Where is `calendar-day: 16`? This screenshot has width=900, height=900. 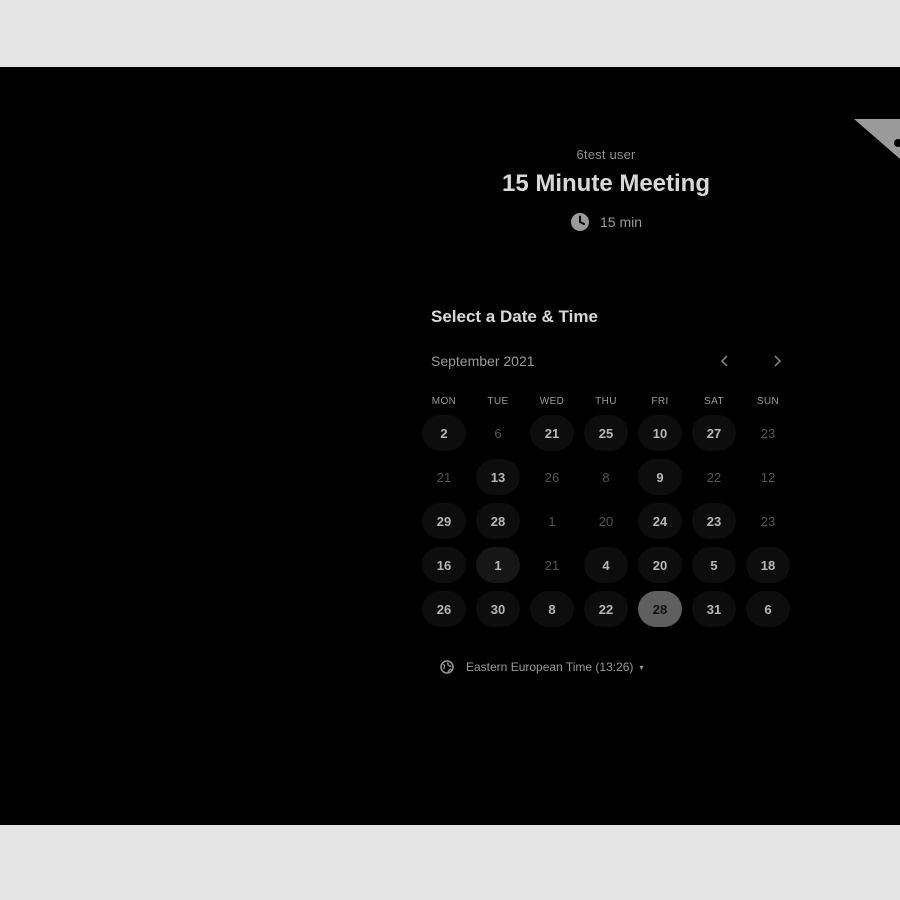
calendar-day: 16 is located at coordinates (444, 565).